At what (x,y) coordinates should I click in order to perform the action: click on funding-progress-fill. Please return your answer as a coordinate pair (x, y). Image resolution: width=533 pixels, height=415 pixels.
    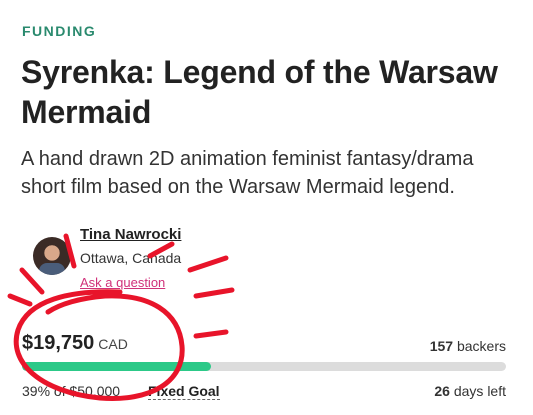
    Looking at the image, I should click on (116, 366).